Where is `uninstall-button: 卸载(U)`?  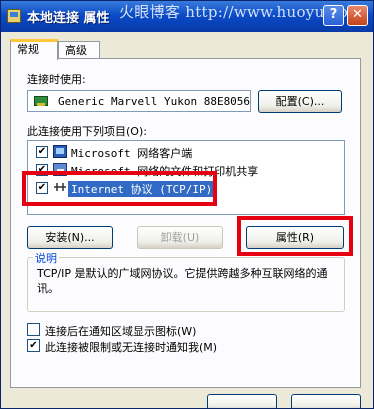 uninstall-button: 卸载(U) is located at coordinates (180, 237).